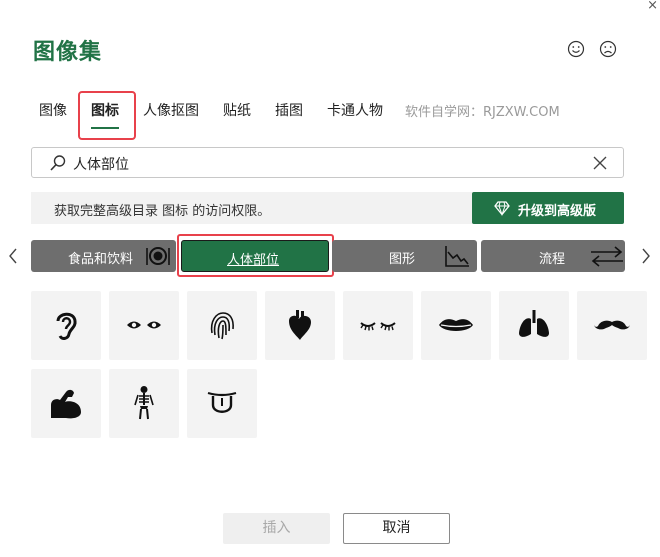 Image resolution: width=660 pixels, height=557 pixels. Describe the element at coordinates (58, 163) in the screenshot. I see `search-icon` at that location.